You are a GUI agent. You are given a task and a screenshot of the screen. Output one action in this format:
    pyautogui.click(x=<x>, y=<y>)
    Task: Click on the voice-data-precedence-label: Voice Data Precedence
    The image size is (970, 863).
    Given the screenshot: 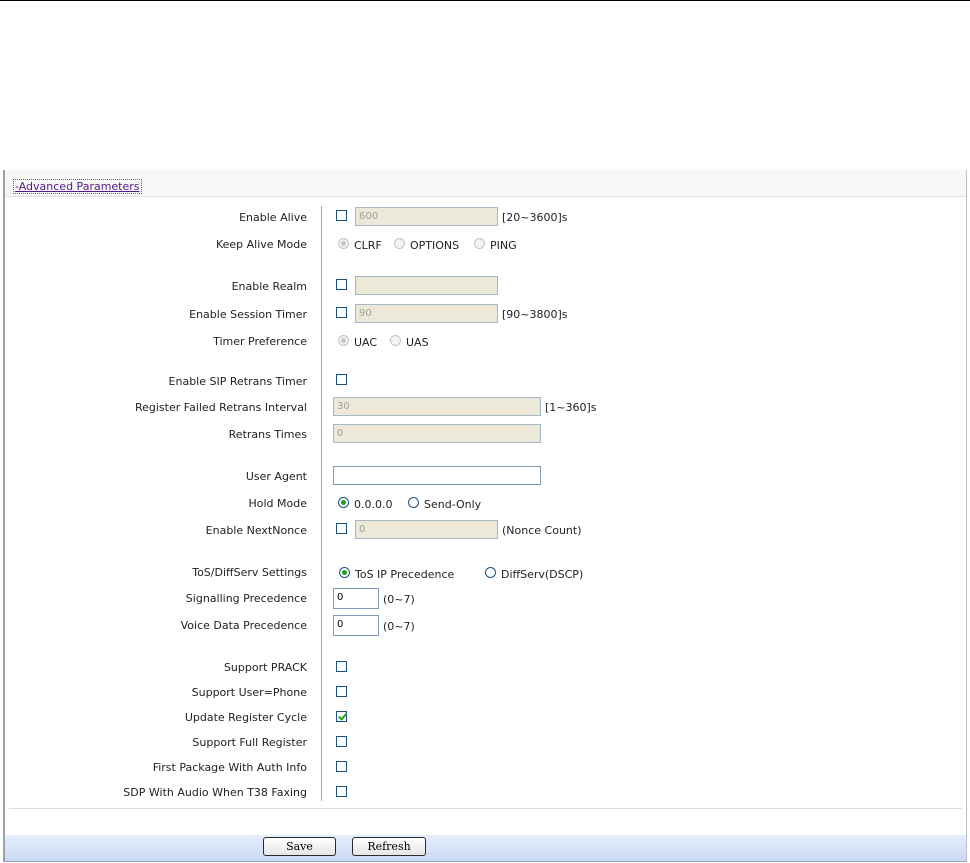 What is the action you would take?
    pyautogui.click(x=243, y=625)
    